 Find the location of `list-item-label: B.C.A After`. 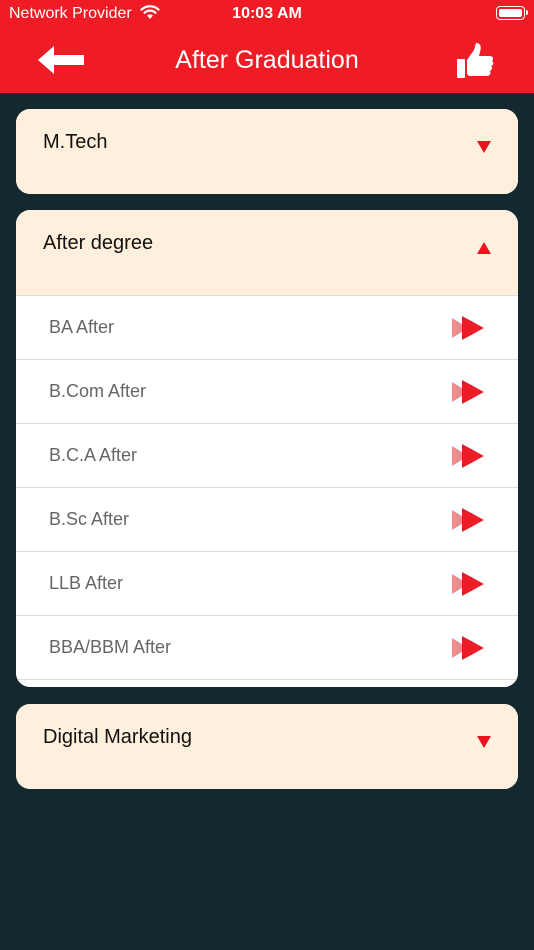

list-item-label: B.C.A After is located at coordinates (93, 455).